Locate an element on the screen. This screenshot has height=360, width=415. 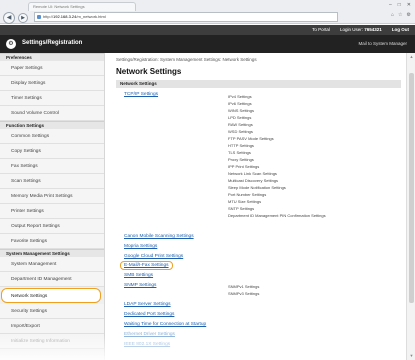
maximize-icon: □ is located at coordinates (399, 5).